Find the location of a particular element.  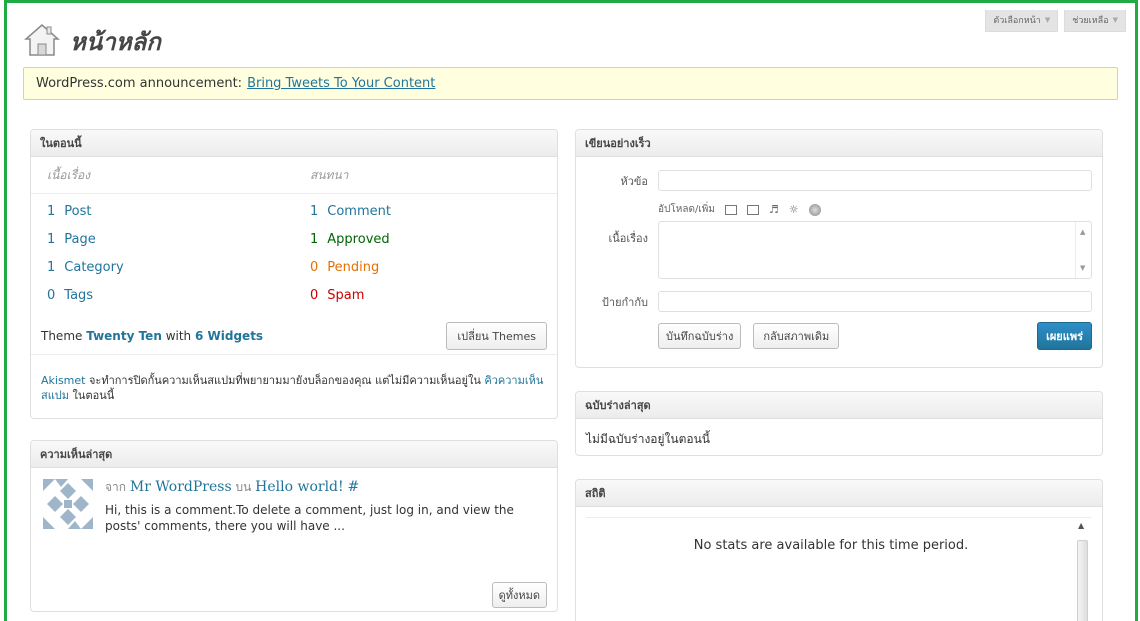

discussion-column: สนทนา 1 Comment 1 Approved 0 Pending 0 Spam is located at coordinates (425, 233).